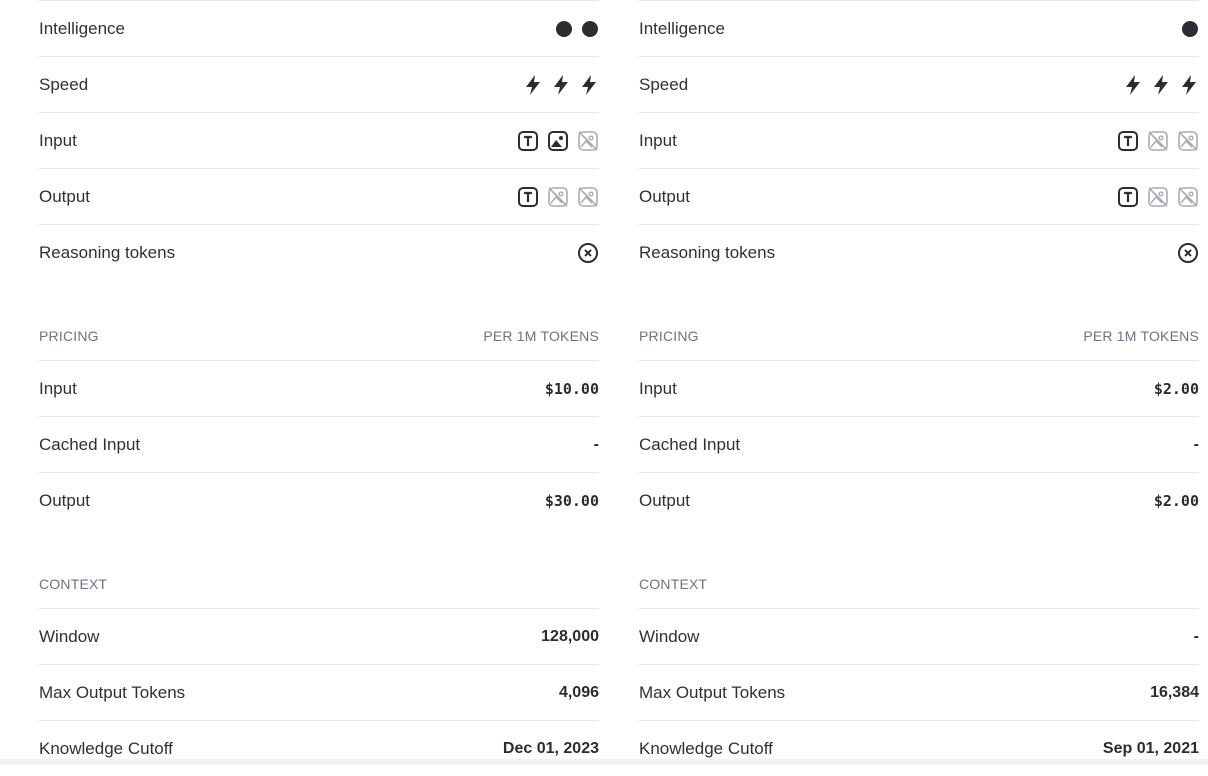  Describe the element at coordinates (571, 388) in the screenshot. I see `price-input-value: $10.00` at that location.